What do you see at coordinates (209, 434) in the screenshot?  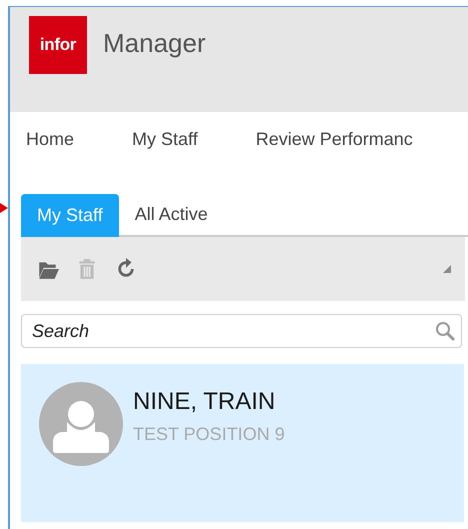 I see `staff-position: TEST POSITION 9` at bounding box center [209, 434].